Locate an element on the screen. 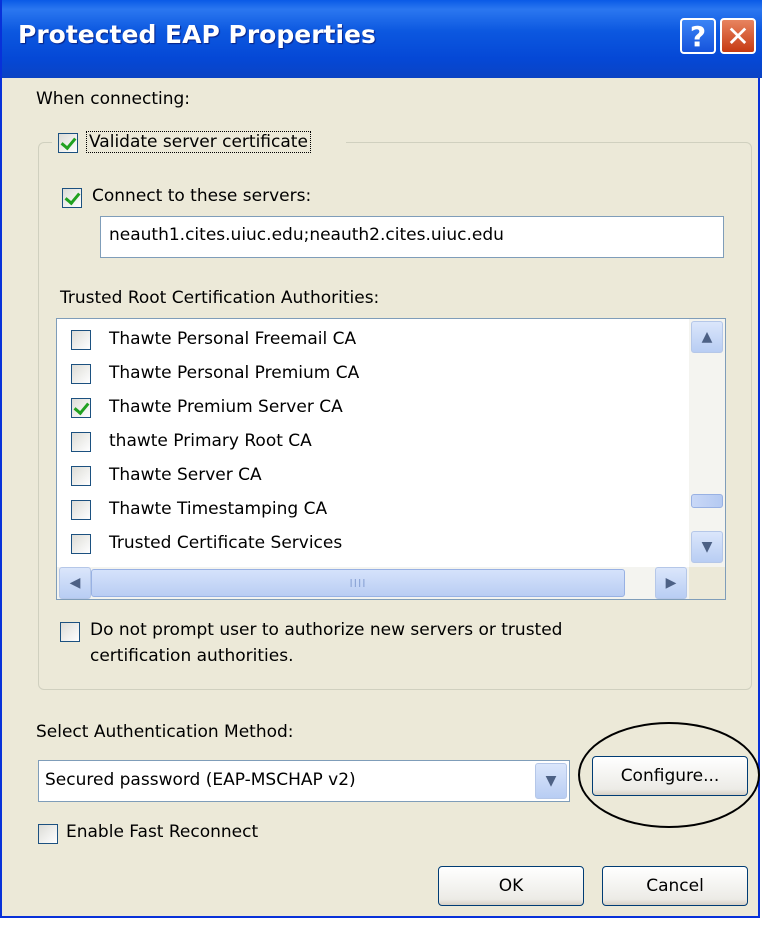 The height and width of the screenshot is (932, 764). chevron-up-icon: ▲ is located at coordinates (707, 337).